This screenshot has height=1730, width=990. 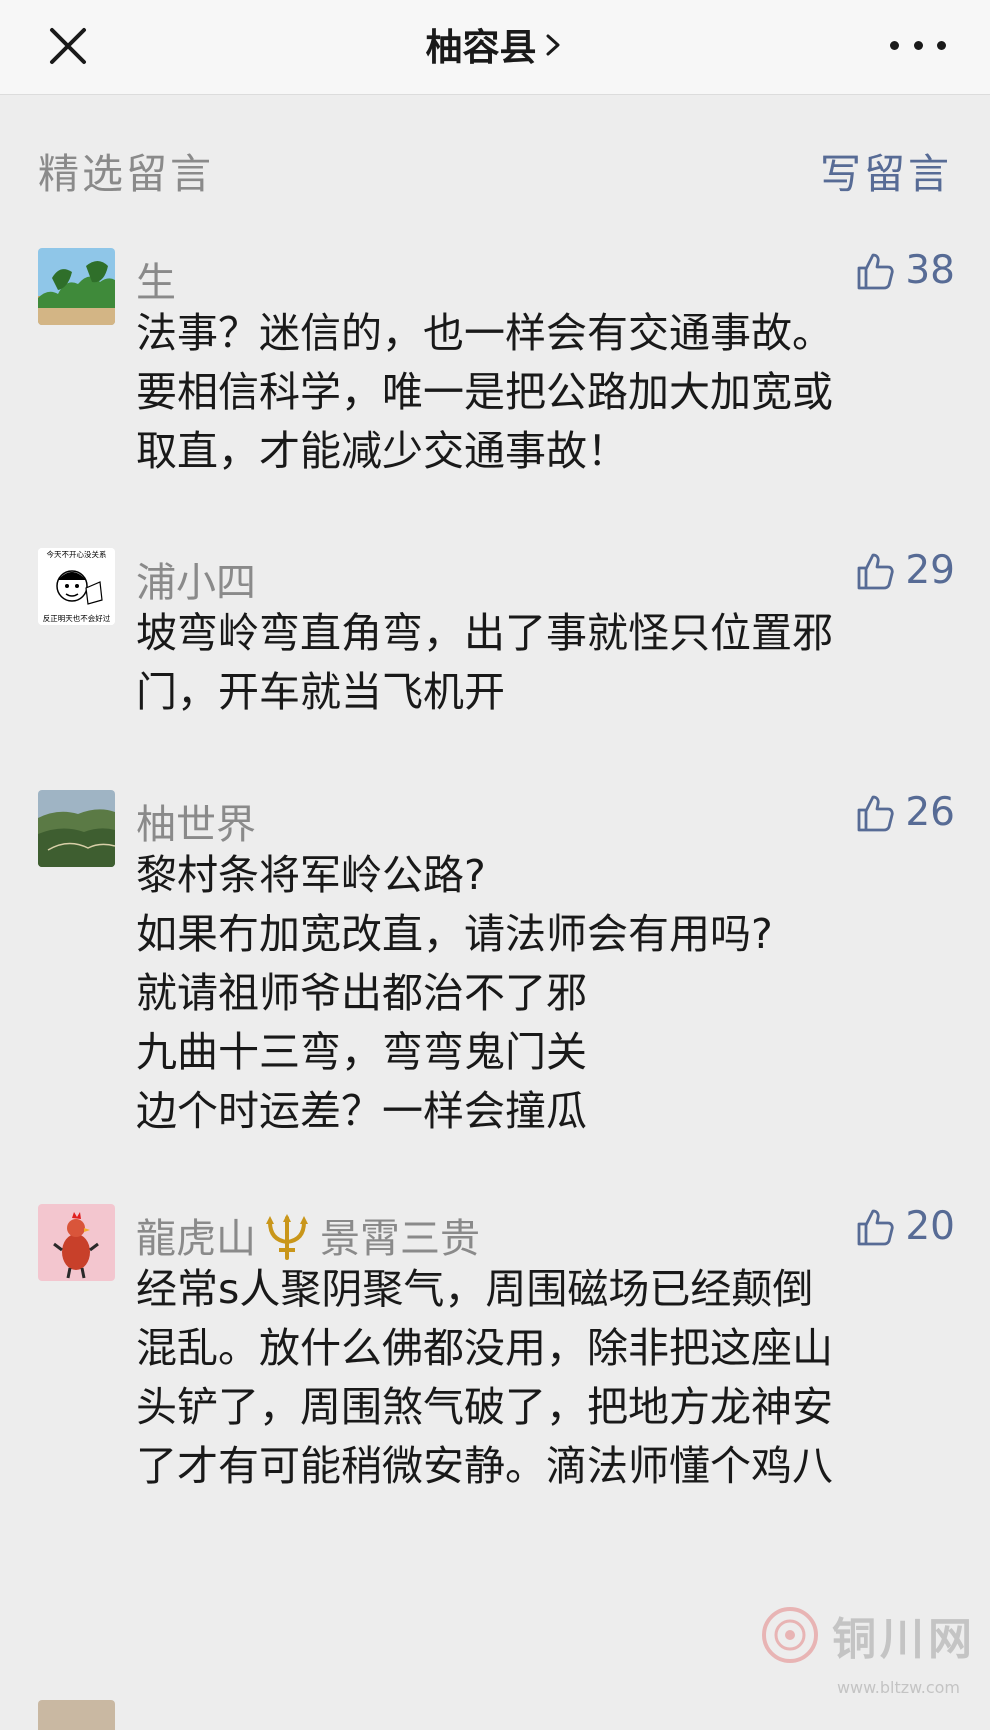 What do you see at coordinates (898, 1687) in the screenshot?
I see `watermark-url: www.bltzw.com` at bounding box center [898, 1687].